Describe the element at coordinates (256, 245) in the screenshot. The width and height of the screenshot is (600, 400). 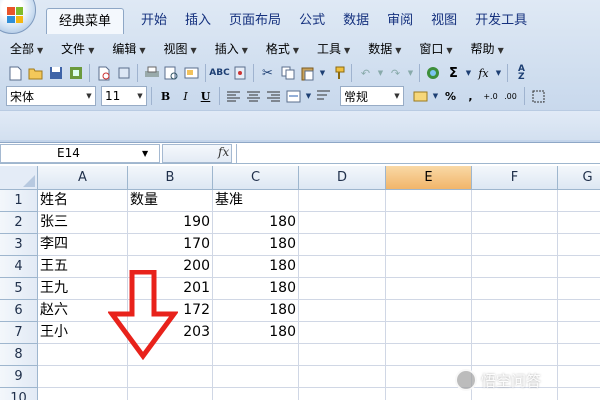
I see `cell-c3: 180` at that location.